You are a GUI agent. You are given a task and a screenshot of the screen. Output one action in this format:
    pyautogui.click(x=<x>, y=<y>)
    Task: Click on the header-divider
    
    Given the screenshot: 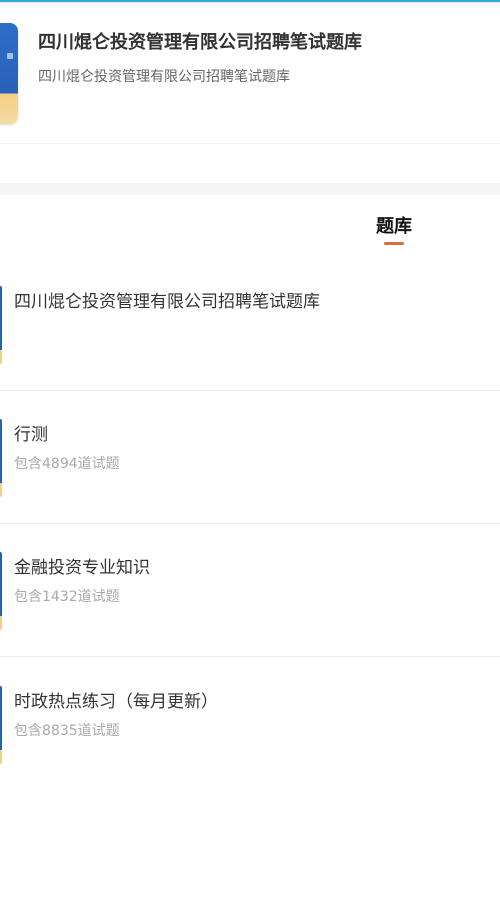 What is the action you would take?
    pyautogui.click(x=250, y=143)
    